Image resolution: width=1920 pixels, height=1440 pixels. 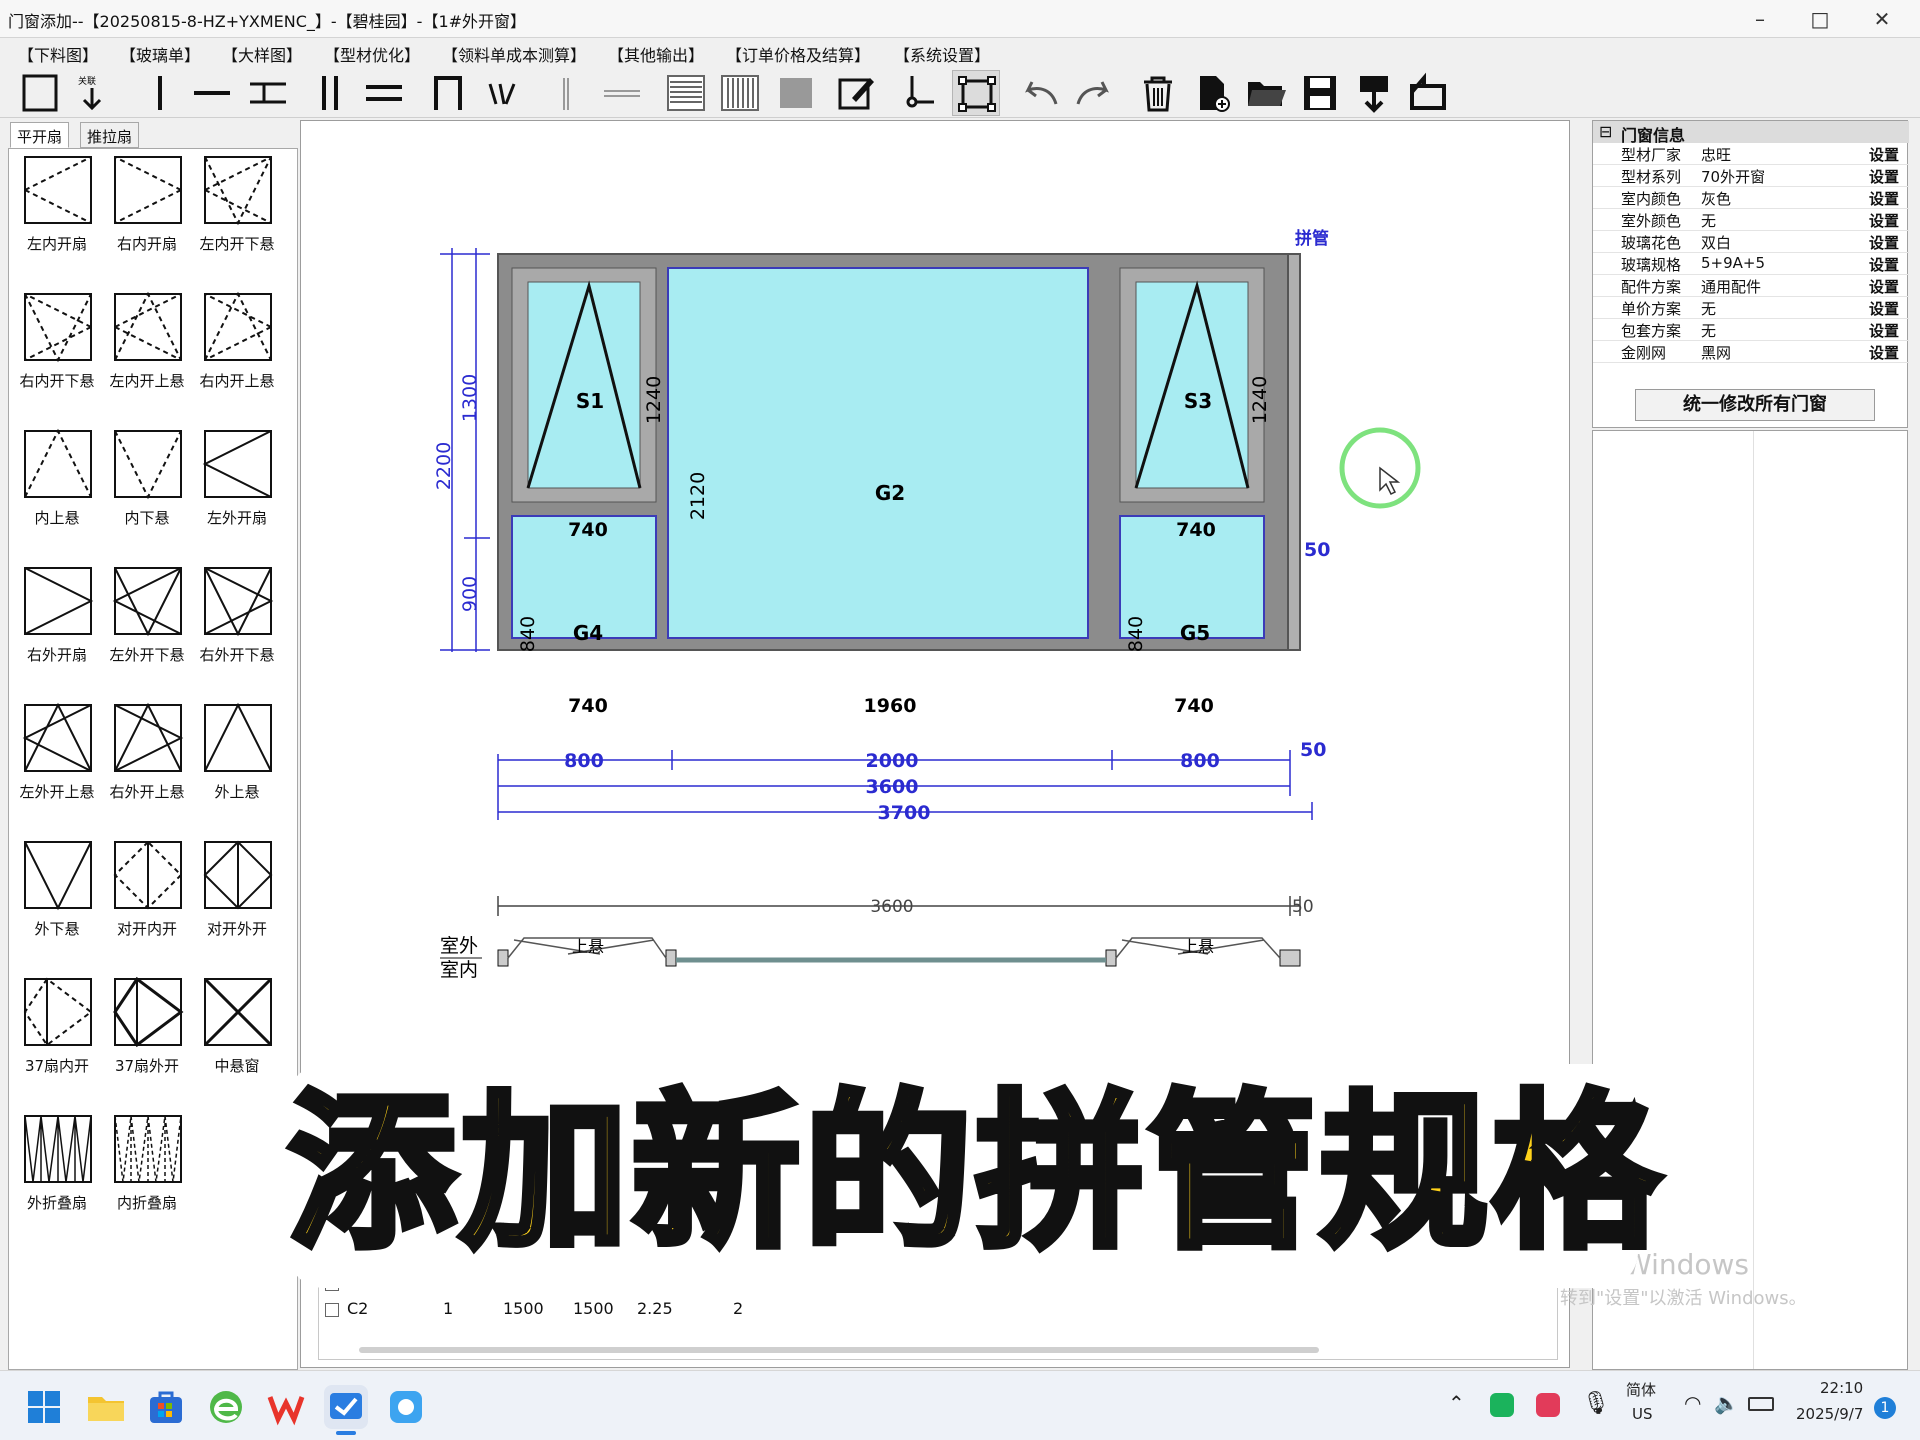 I want to click on store-icon, so click(x=166, y=1407).